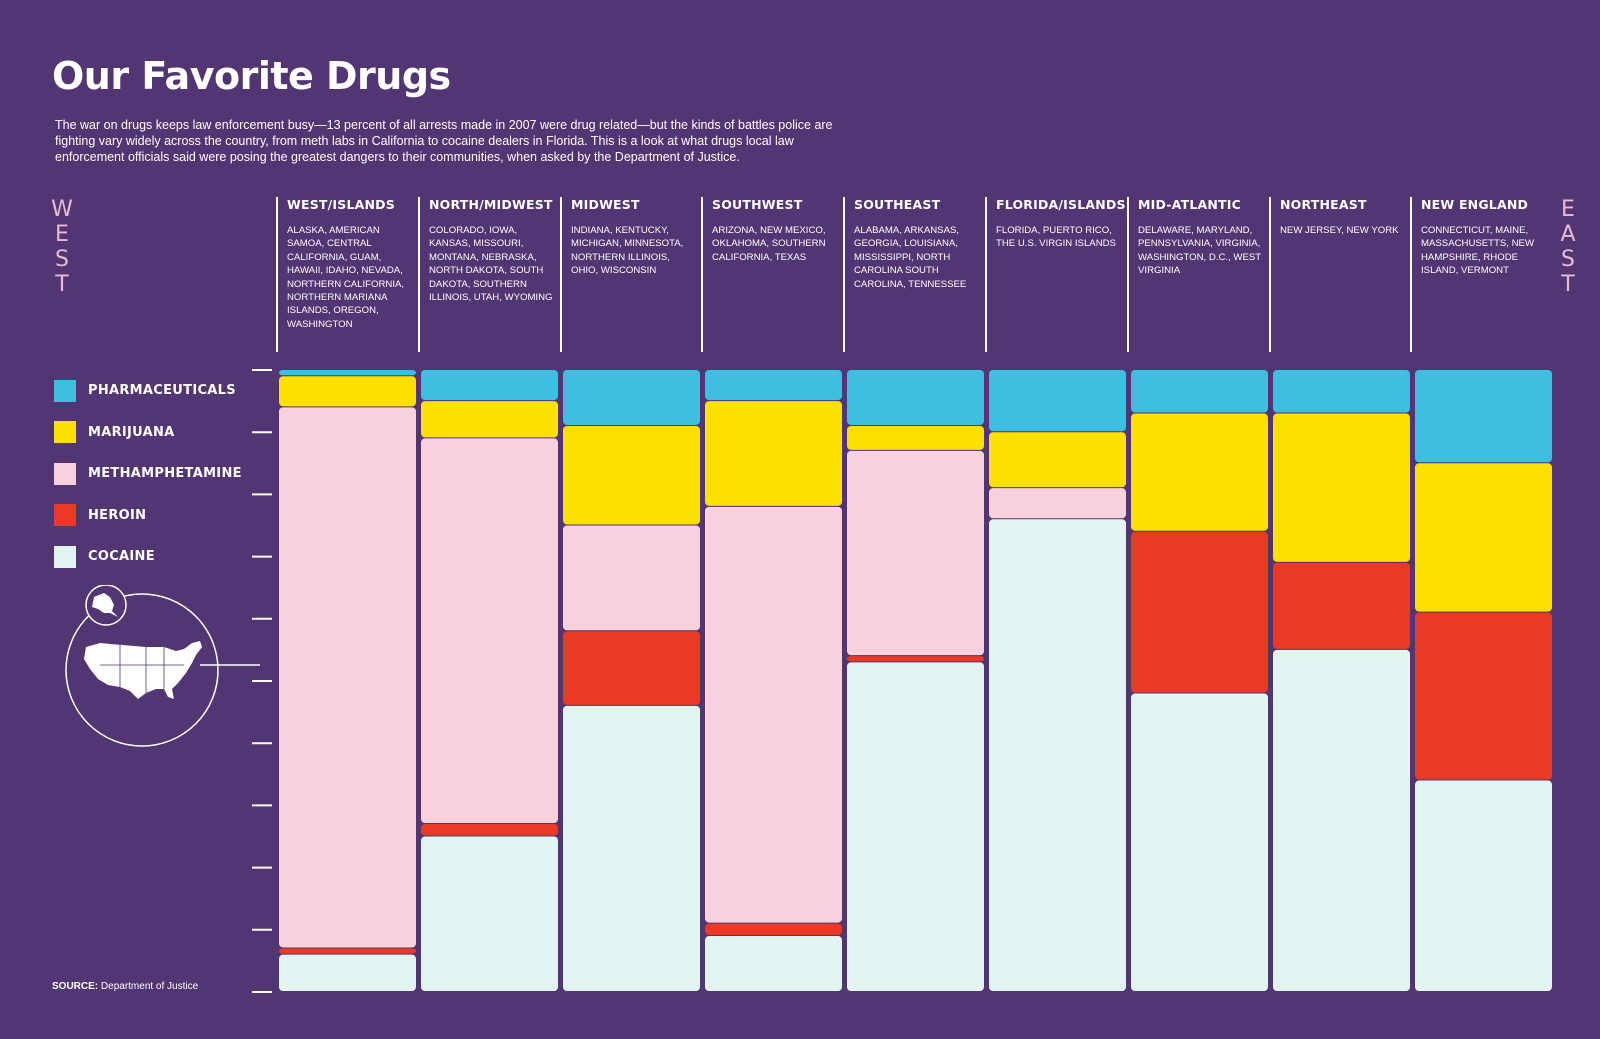 The image size is (1600, 1039). I want to click on bar-segment-heroin-mid-atlantic, so click(1199, 612).